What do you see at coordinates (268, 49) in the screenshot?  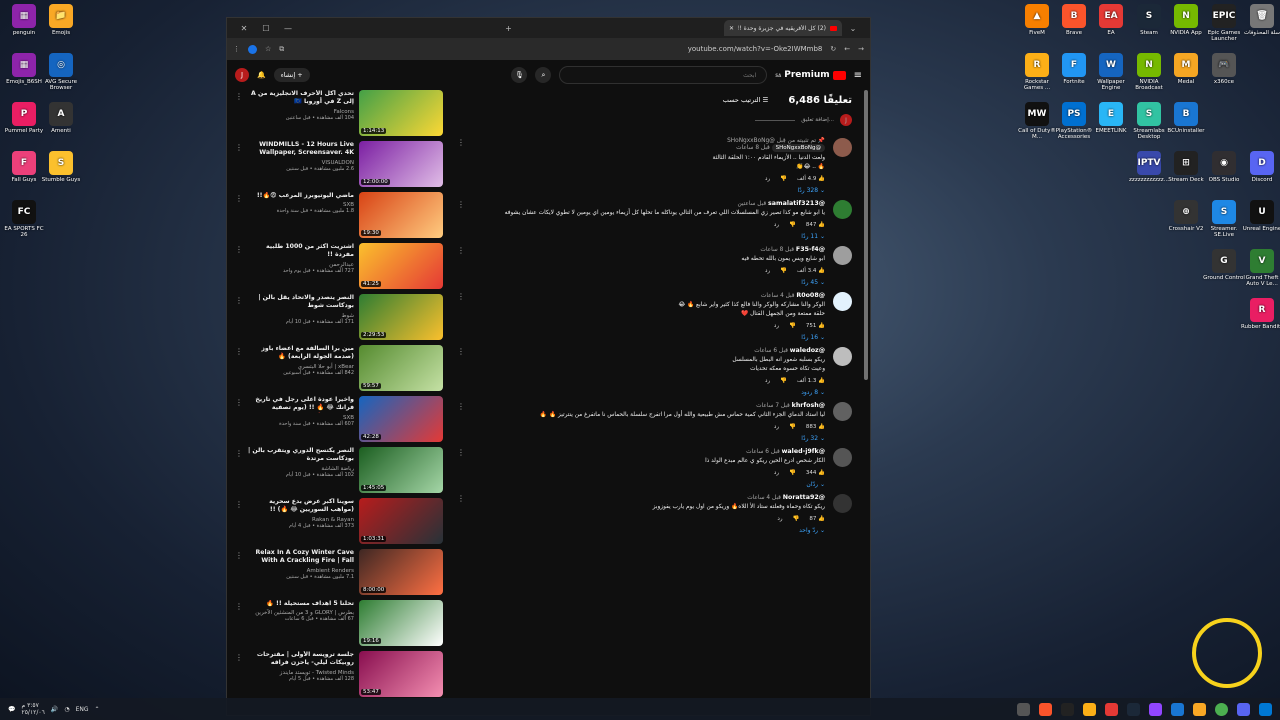 I see `bookmark-star-icon: ☆` at bounding box center [268, 49].